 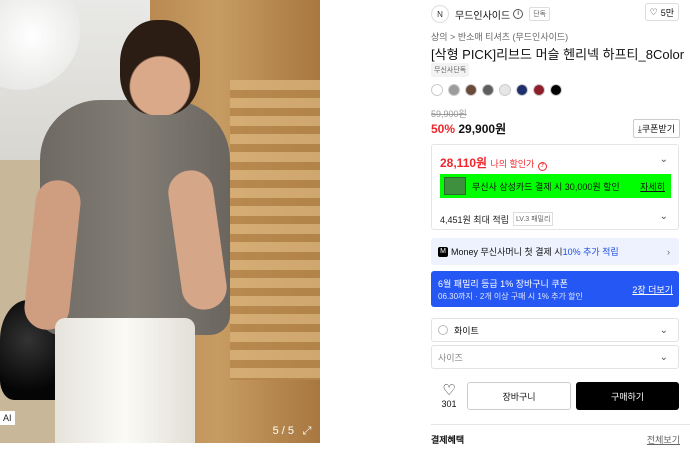 What do you see at coordinates (555, 330) in the screenshot?
I see `color-select: 화이트 ⌄` at bounding box center [555, 330].